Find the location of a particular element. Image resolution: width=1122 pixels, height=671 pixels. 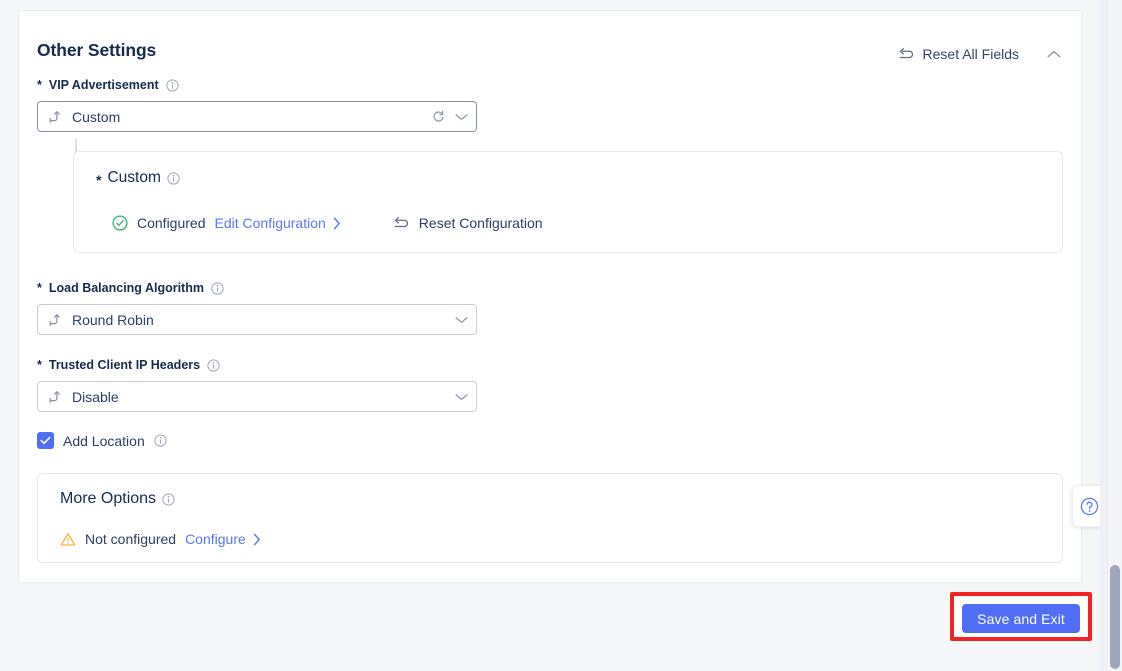

more-options-status-text: Not configured is located at coordinates (131, 539).